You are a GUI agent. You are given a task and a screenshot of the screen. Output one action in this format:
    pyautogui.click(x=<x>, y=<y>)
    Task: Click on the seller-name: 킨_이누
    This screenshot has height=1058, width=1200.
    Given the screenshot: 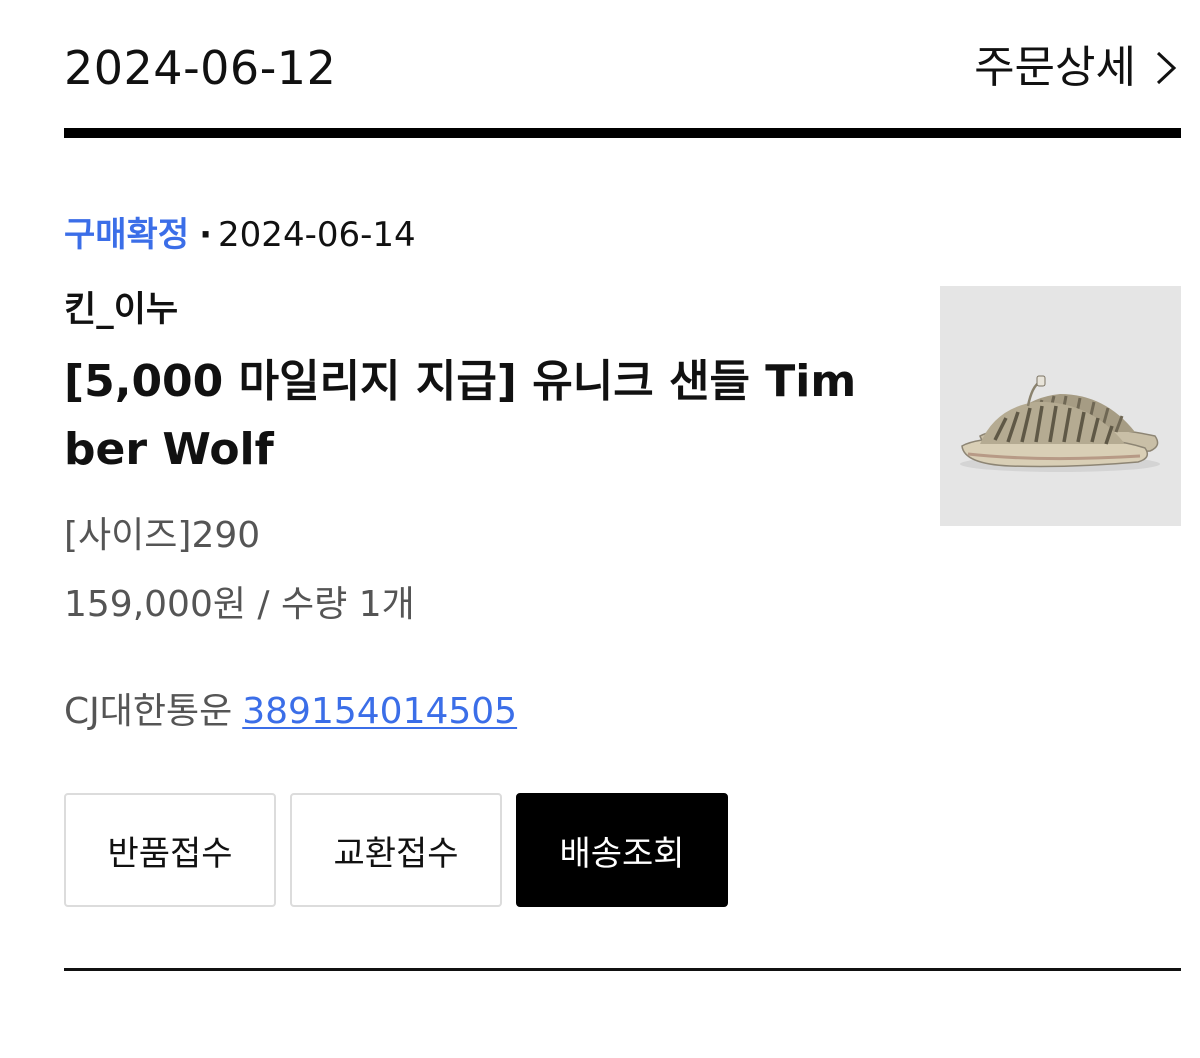 What is the action you would take?
    pyautogui.click(x=121, y=310)
    